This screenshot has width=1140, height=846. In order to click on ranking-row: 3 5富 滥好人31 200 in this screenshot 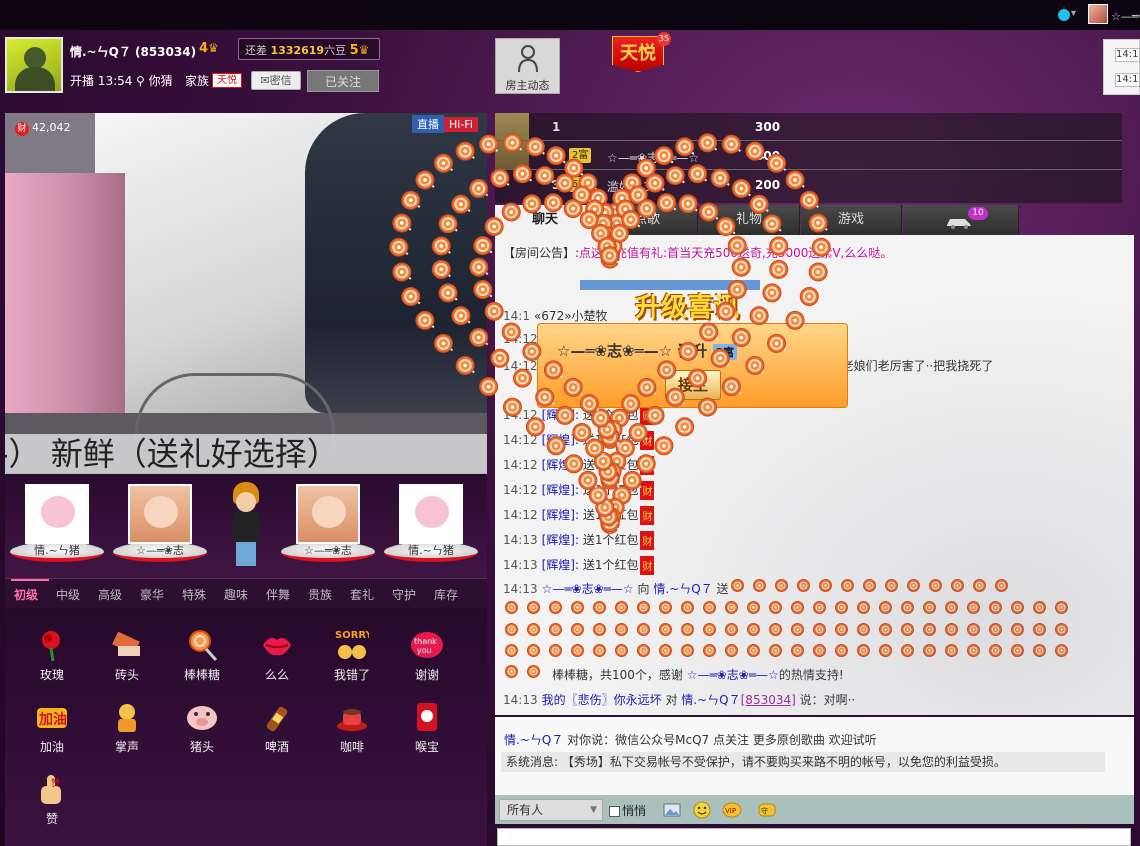, I will do `click(808, 185)`.